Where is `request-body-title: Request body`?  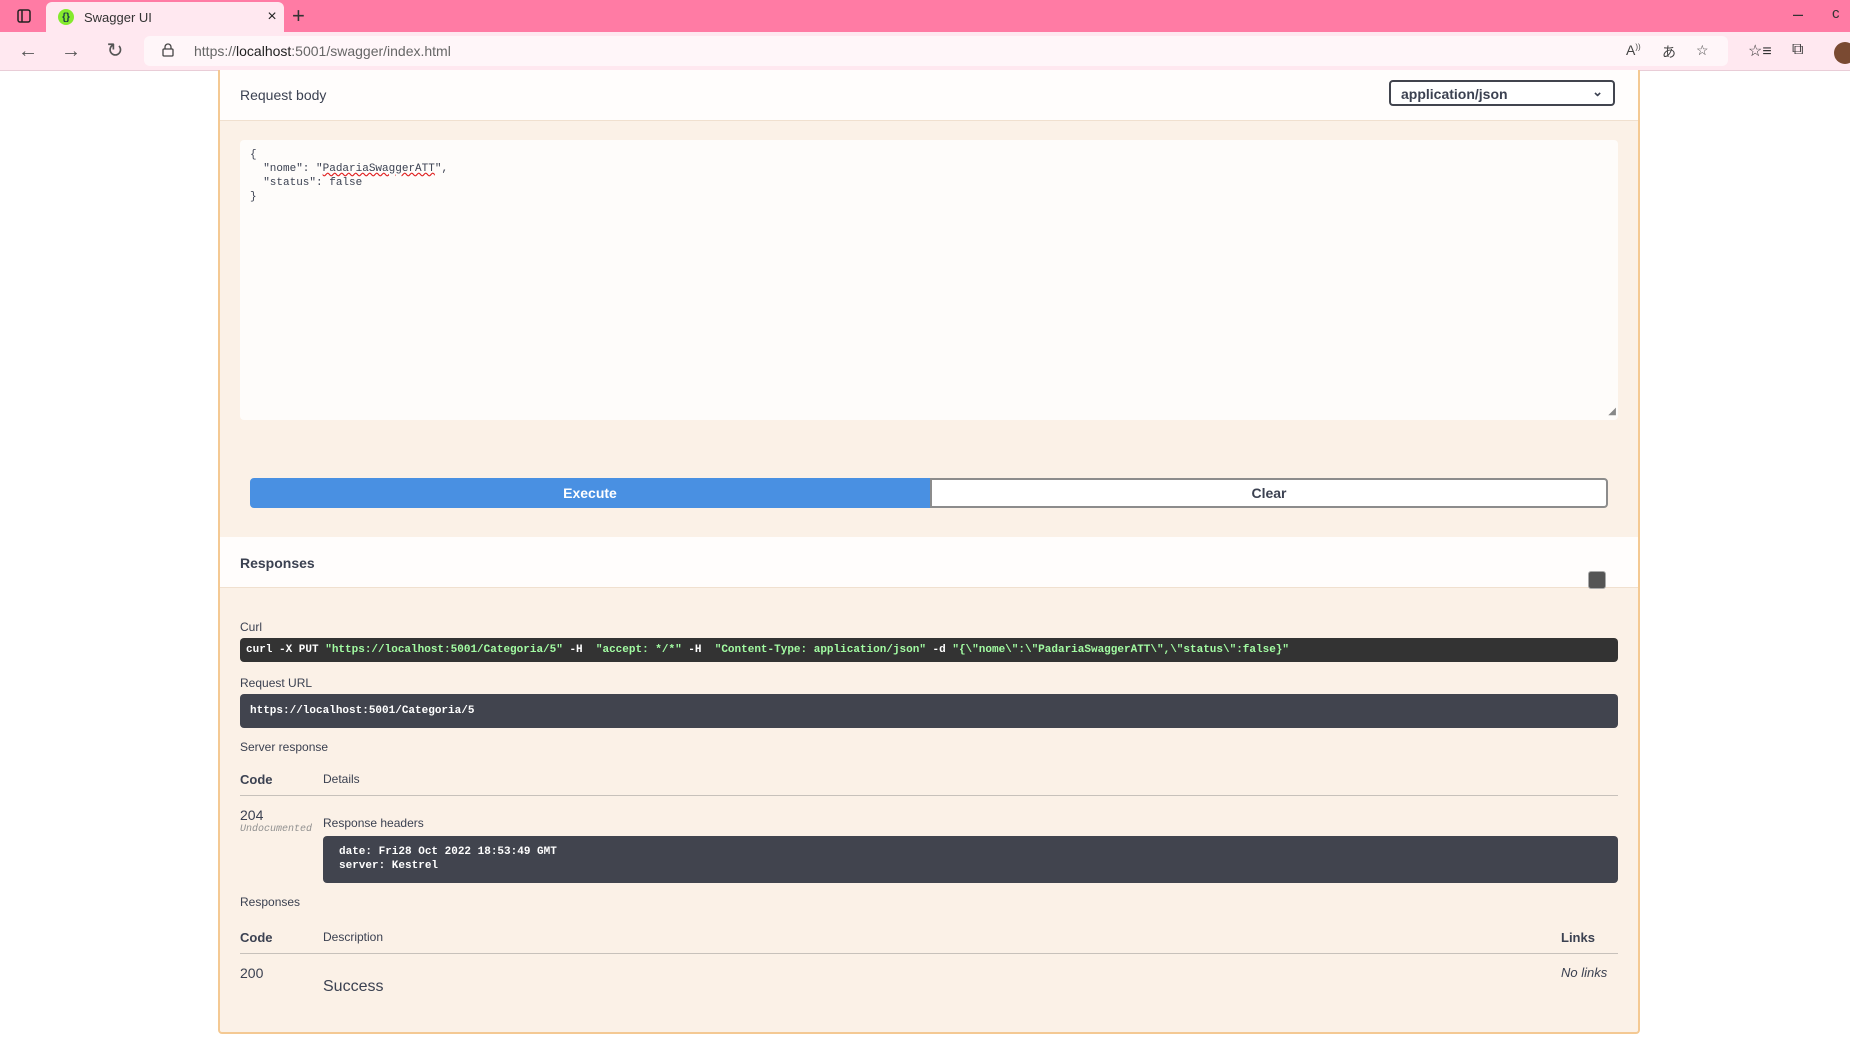
request-body-title: Request body is located at coordinates (283, 95).